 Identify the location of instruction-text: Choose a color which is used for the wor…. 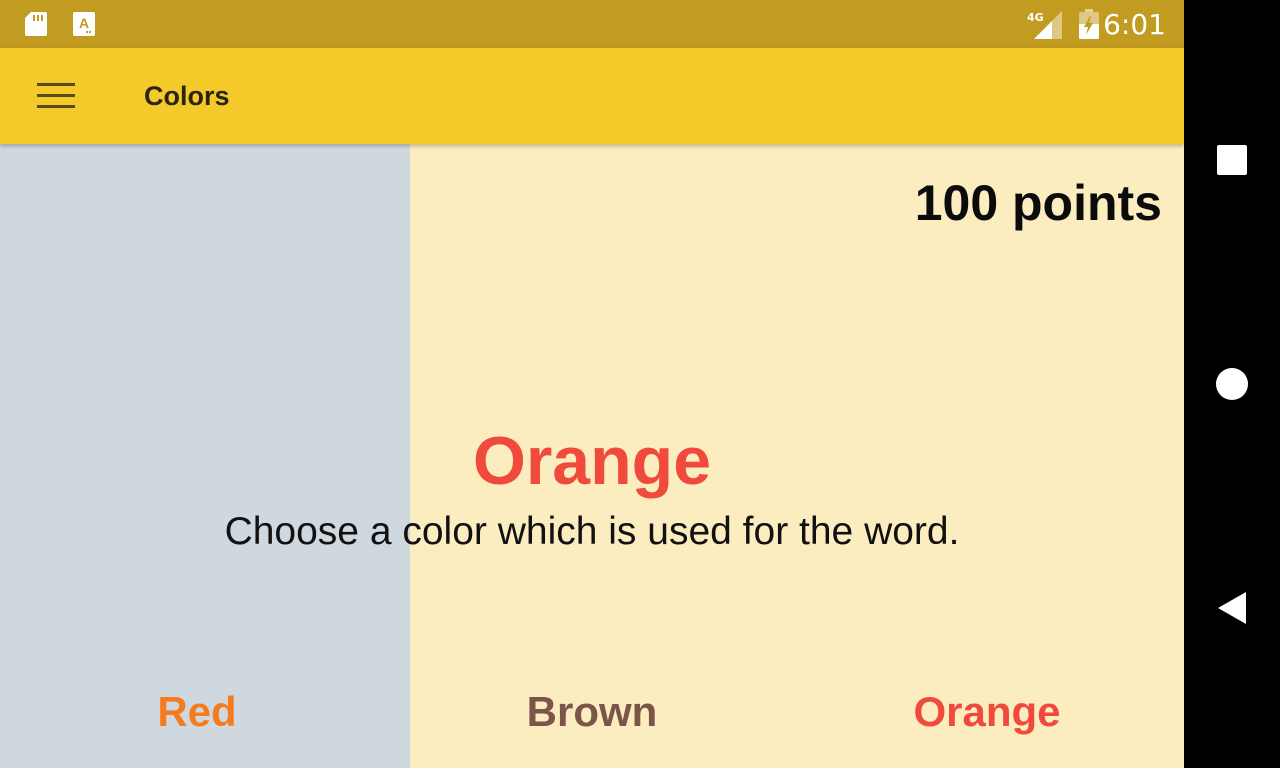
(592, 531).